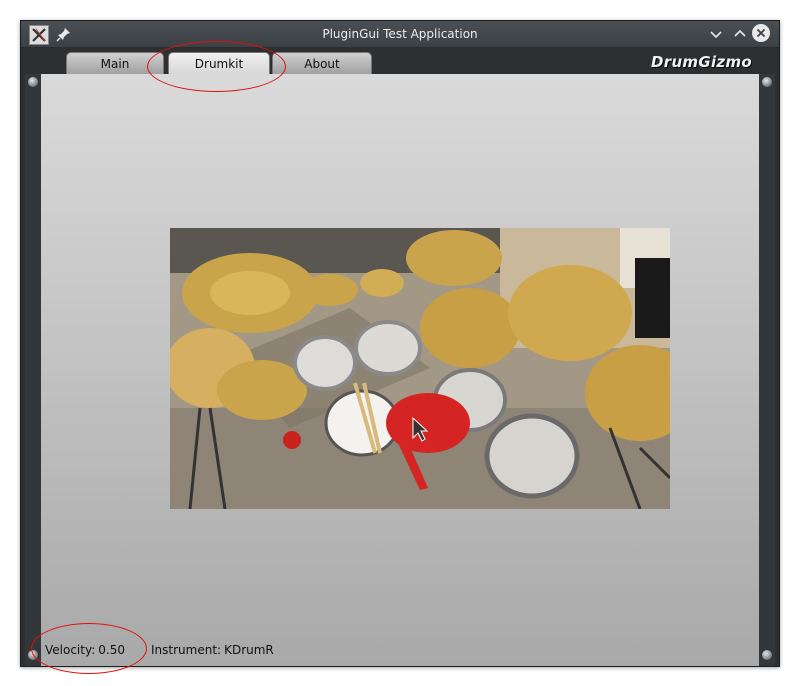 The height and width of the screenshot is (686, 798). I want to click on instrument-readout: Instrument: KDrumR, so click(212, 650).